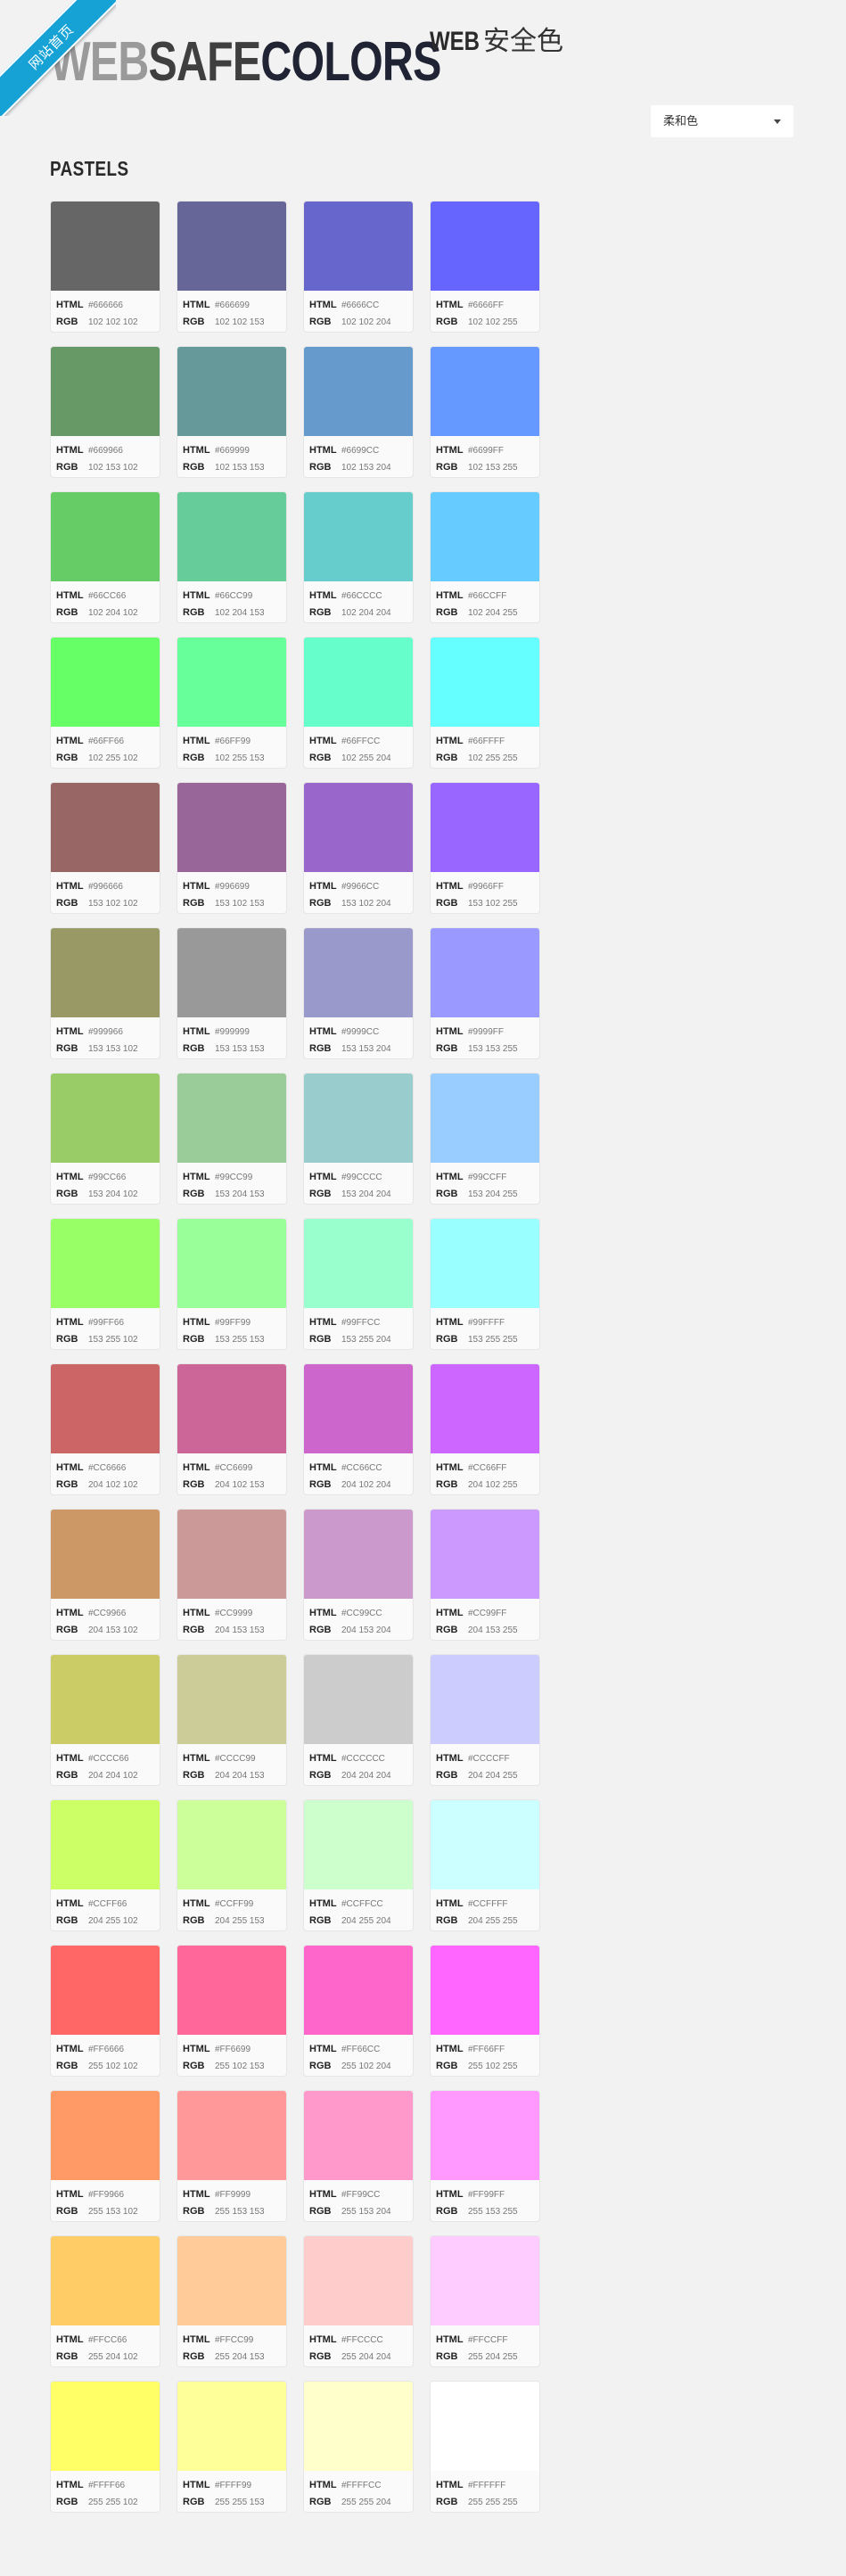 This screenshot has height=2576, width=846. Describe the element at coordinates (113, 1194) in the screenshot. I see `rgb-value: 153 204 102` at that location.